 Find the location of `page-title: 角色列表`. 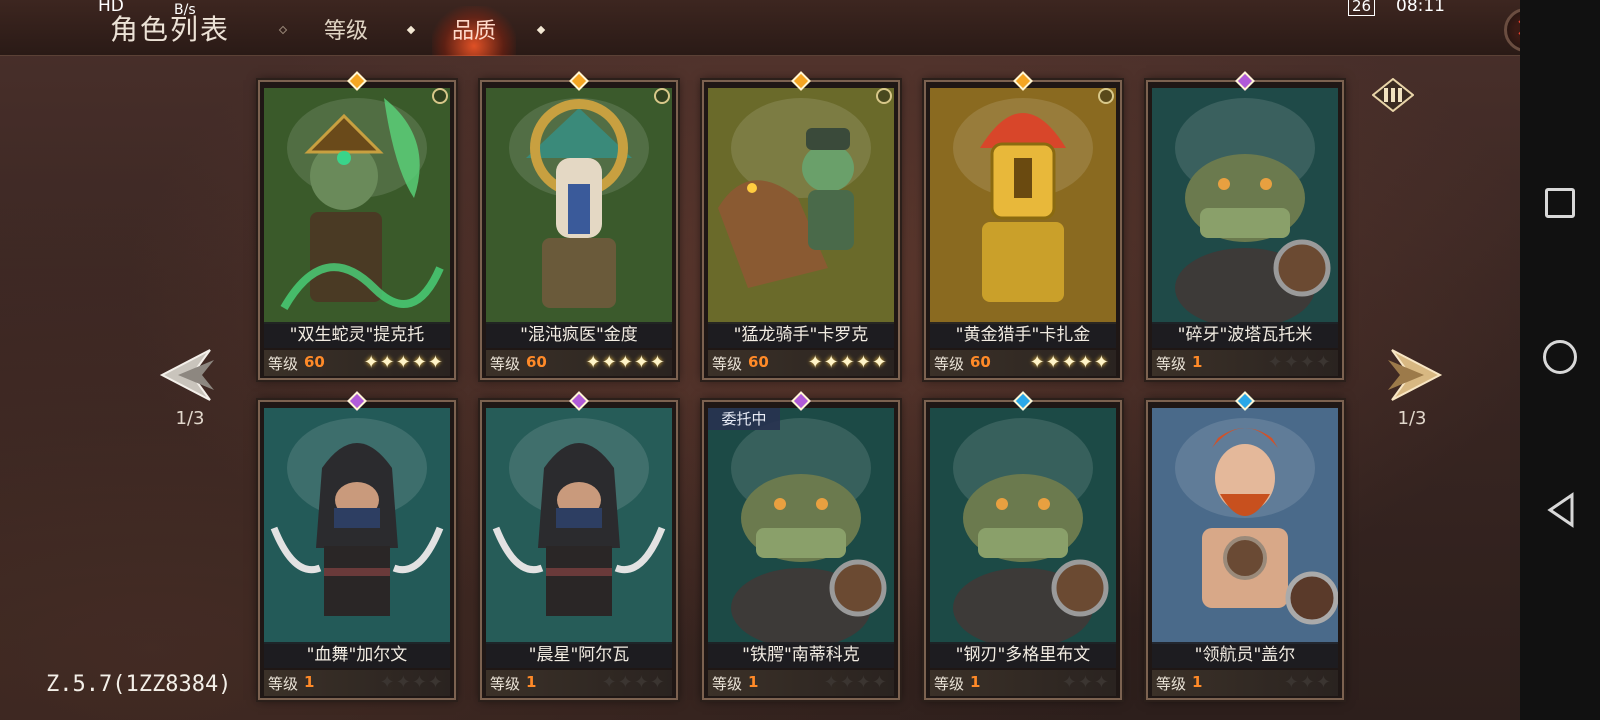

page-title: 角色列表 is located at coordinates (170, 29).